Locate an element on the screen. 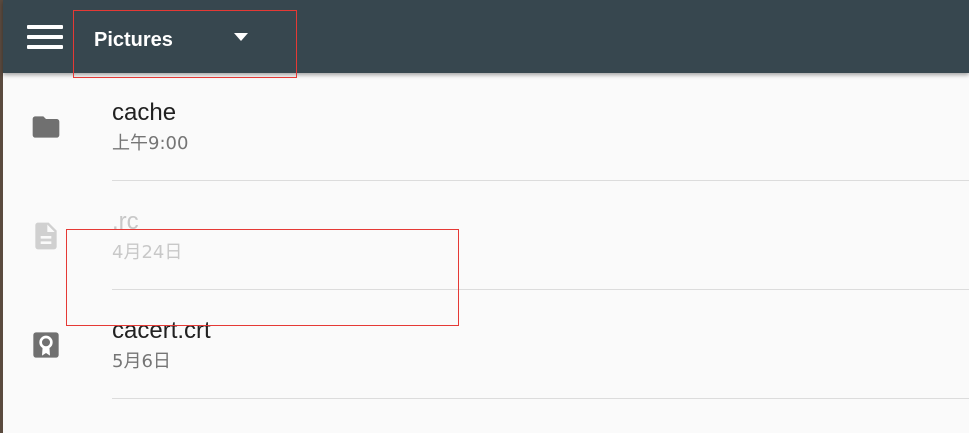 The image size is (969, 433). file-name: cache is located at coordinates (144, 112).